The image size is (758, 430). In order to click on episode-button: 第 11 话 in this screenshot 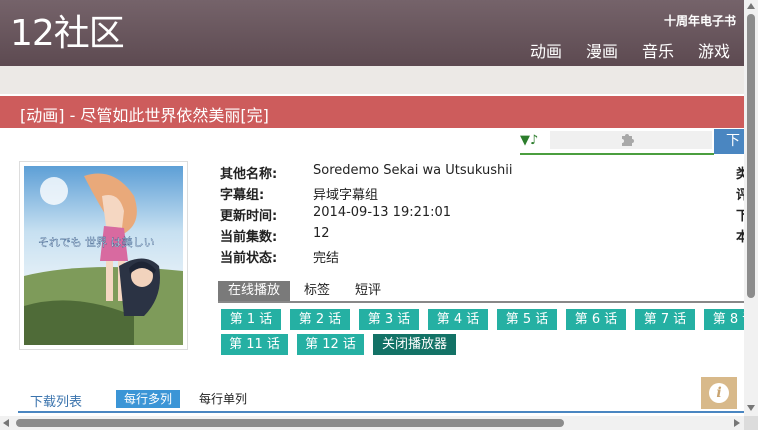, I will do `click(254, 344)`.